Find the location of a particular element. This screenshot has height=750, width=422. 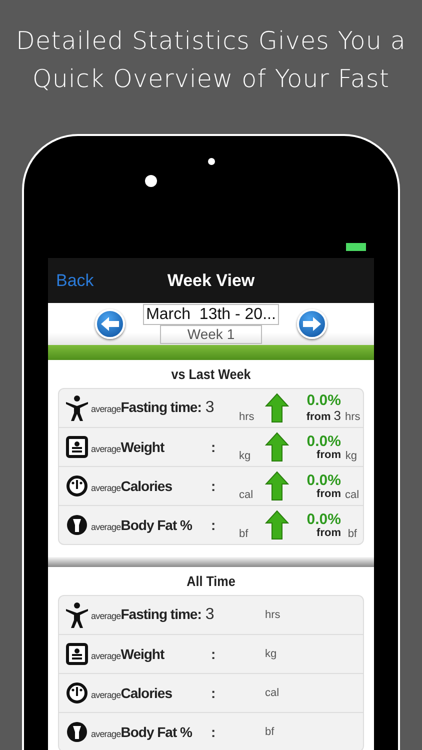

previous-week-button is located at coordinates (110, 324).